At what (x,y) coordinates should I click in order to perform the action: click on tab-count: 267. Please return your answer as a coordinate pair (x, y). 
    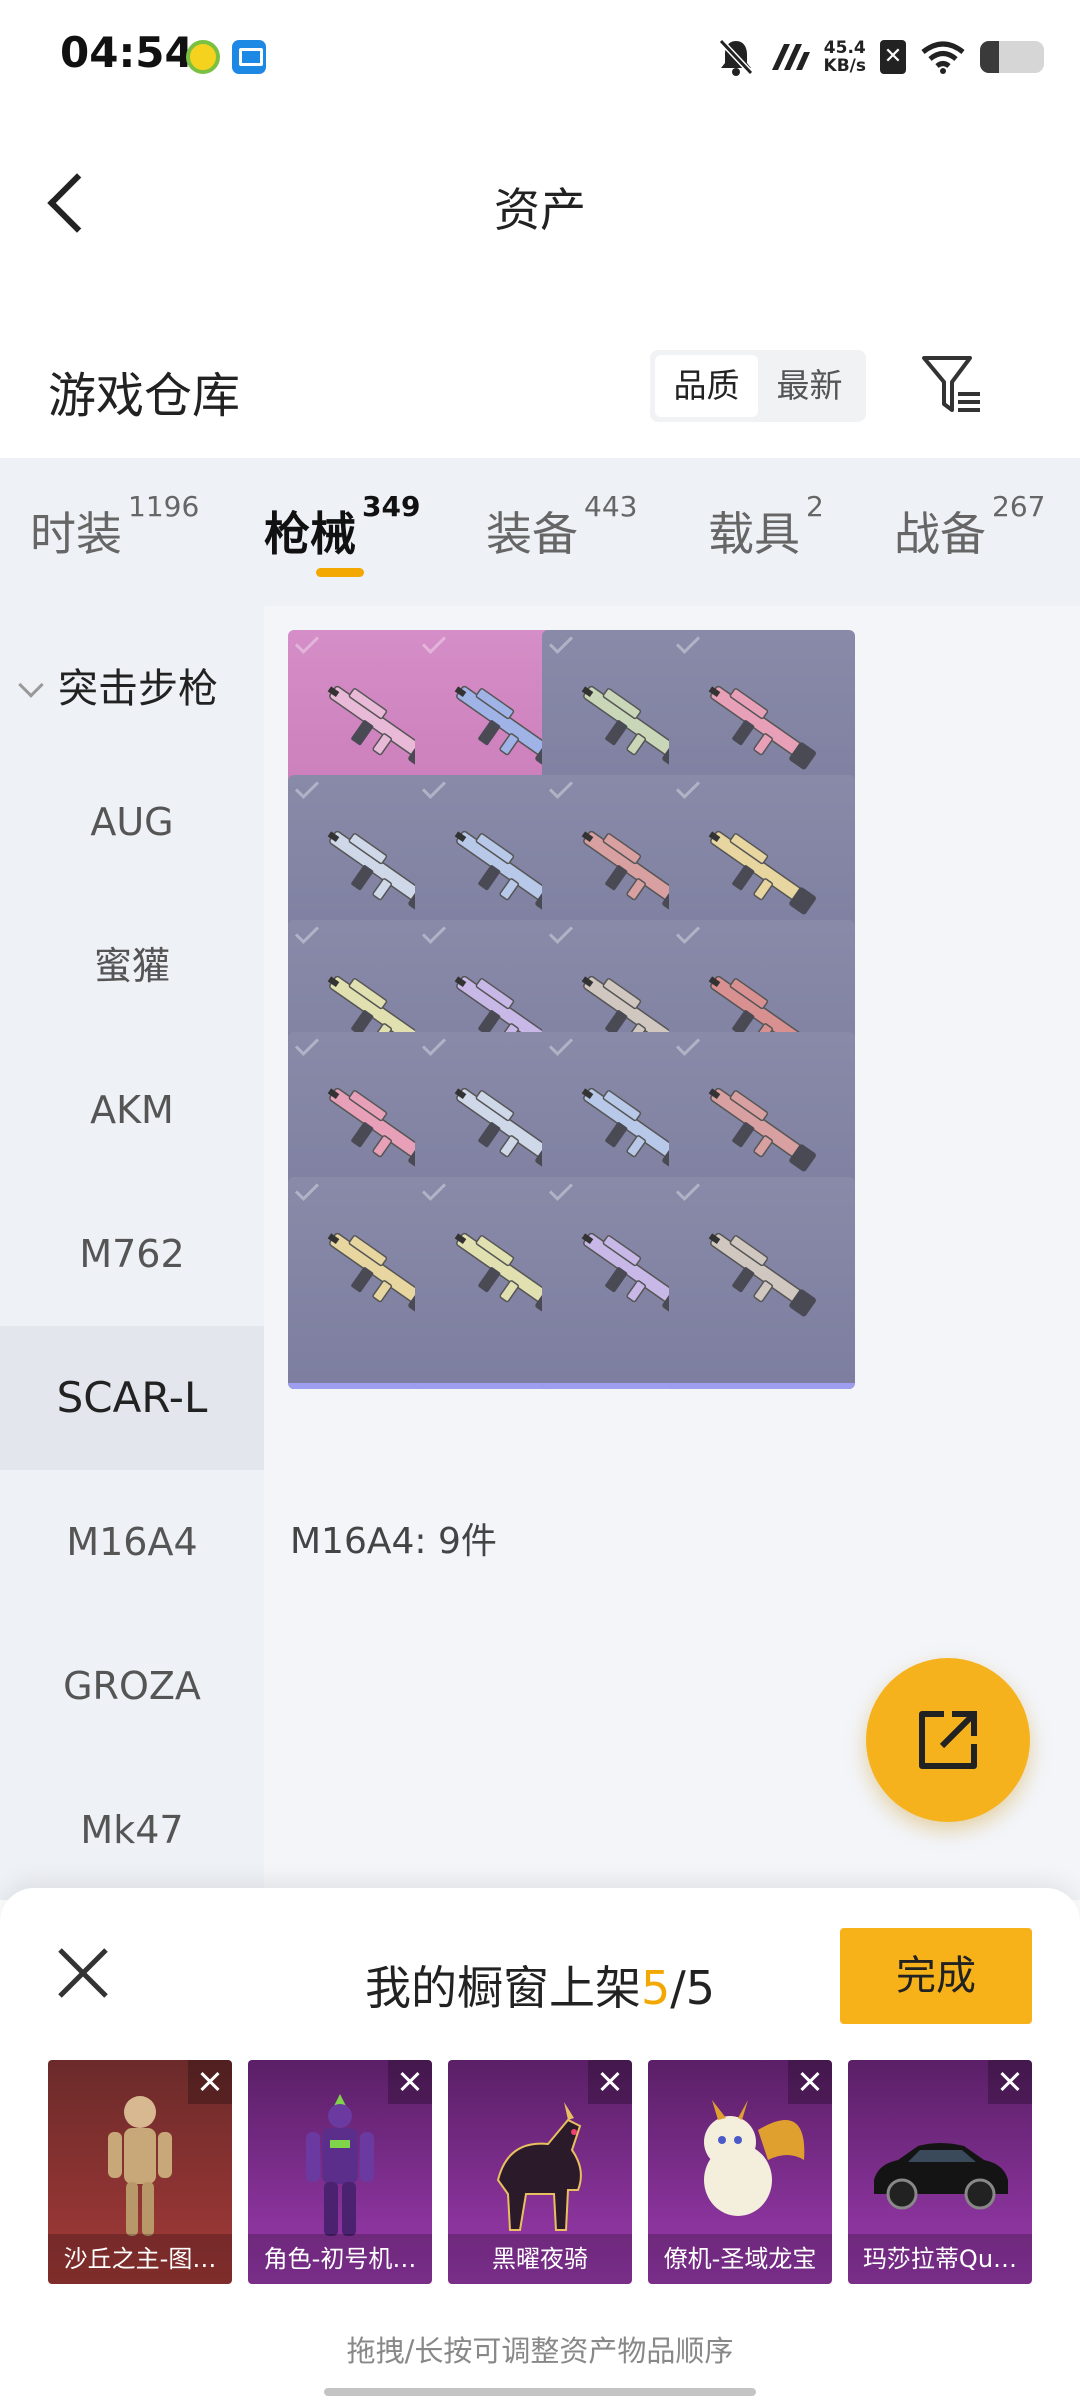
    Looking at the image, I should click on (1019, 506).